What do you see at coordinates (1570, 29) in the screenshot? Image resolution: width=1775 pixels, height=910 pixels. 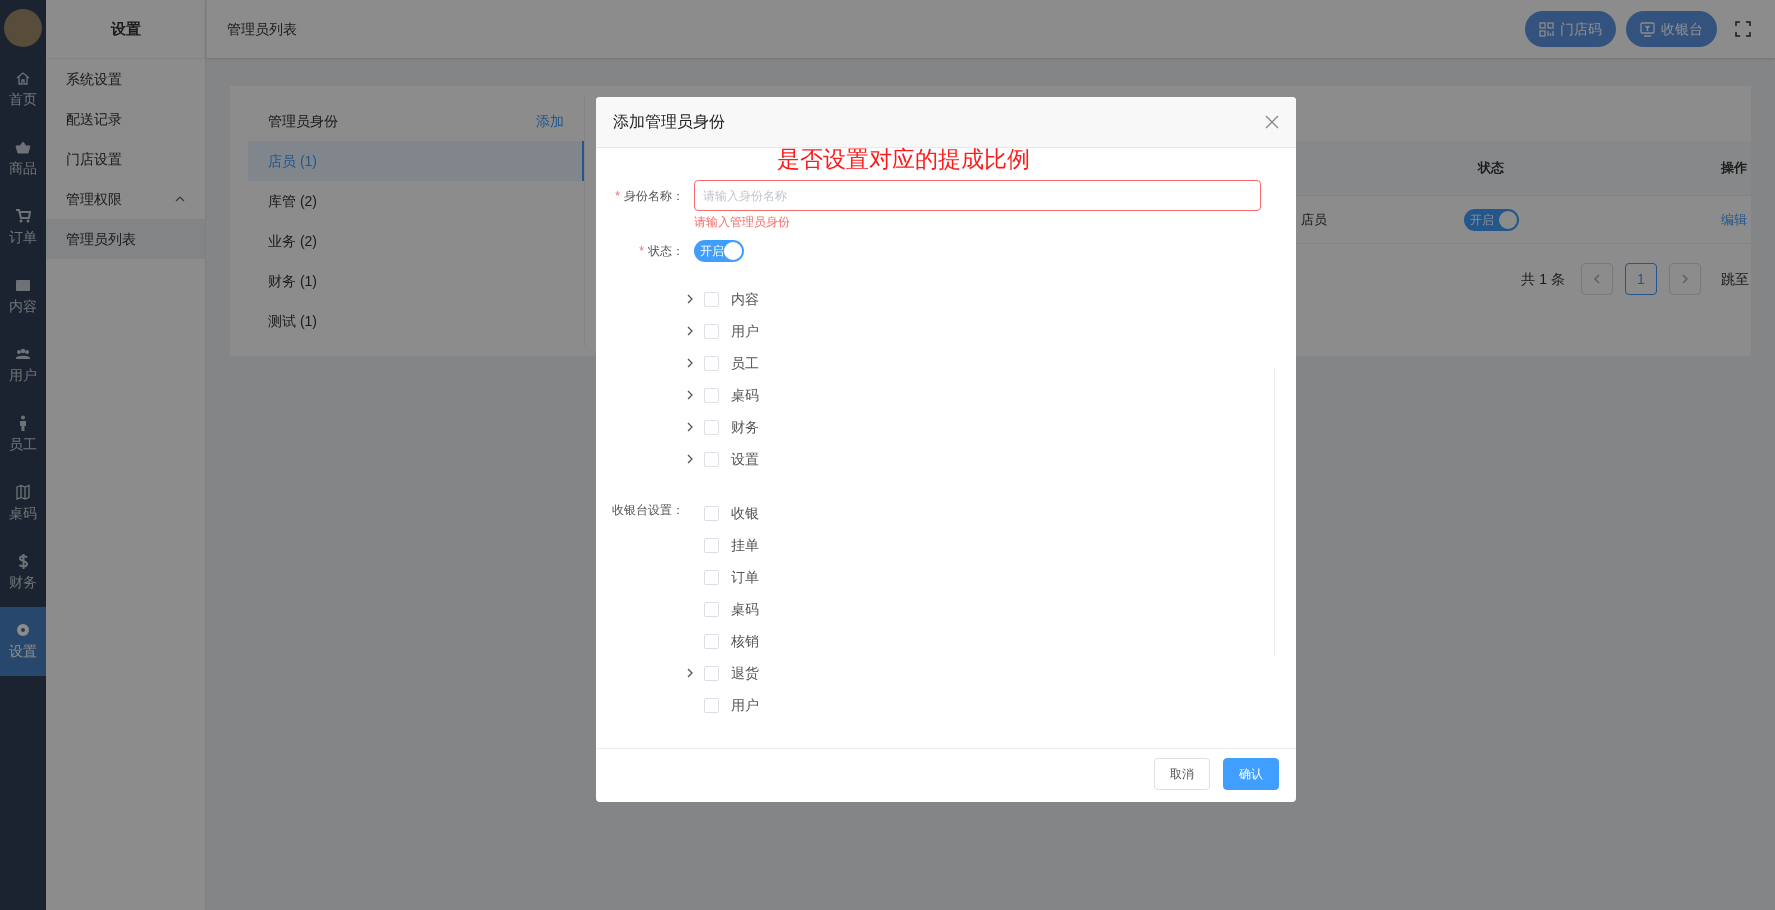 I see `header-button: 门店码` at bounding box center [1570, 29].